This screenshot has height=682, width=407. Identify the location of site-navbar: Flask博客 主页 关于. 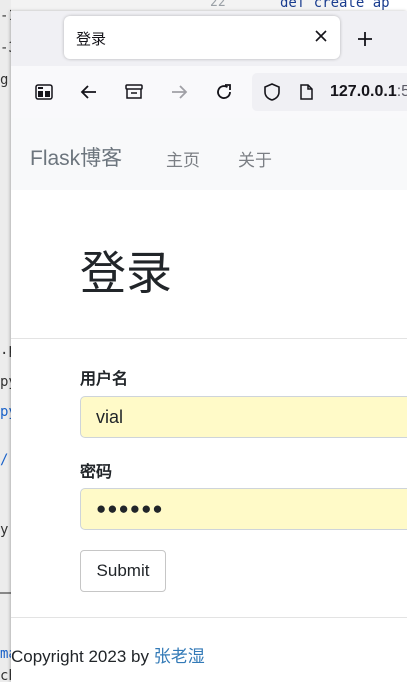
(209, 154).